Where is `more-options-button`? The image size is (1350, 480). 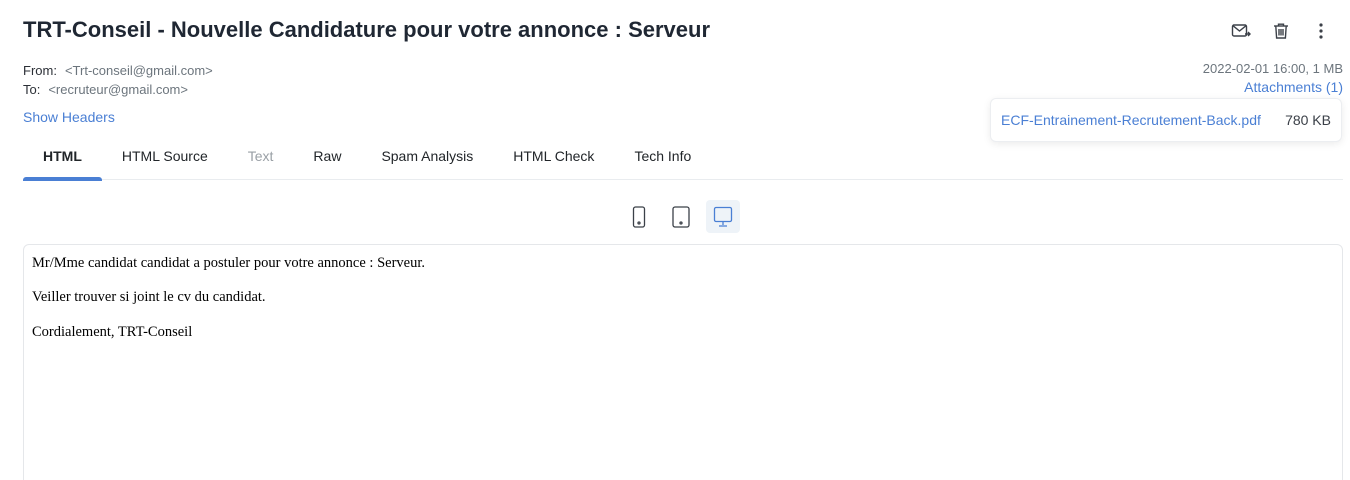
more-options-button is located at coordinates (1321, 31).